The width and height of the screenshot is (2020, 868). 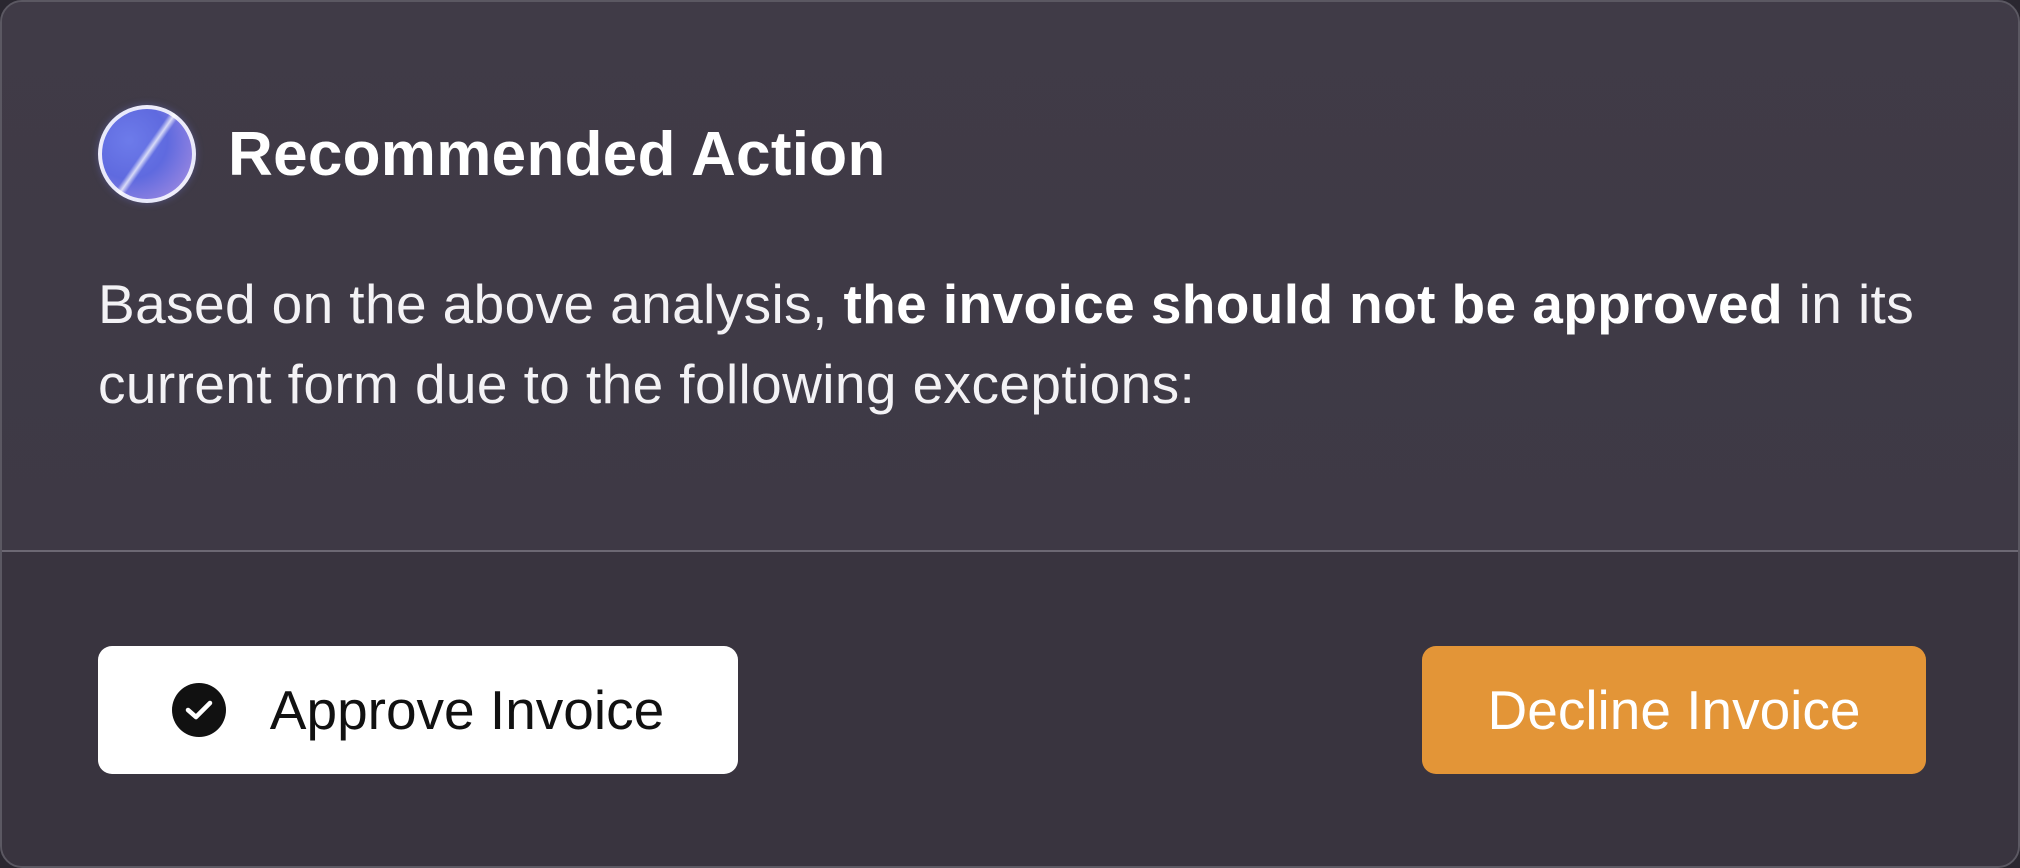 I want to click on check-circle-icon, so click(x=198, y=710).